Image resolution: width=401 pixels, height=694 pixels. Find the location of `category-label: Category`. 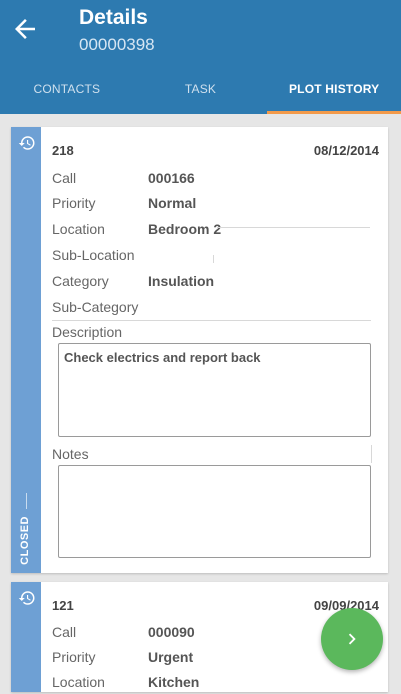

category-label: Category is located at coordinates (80, 281).